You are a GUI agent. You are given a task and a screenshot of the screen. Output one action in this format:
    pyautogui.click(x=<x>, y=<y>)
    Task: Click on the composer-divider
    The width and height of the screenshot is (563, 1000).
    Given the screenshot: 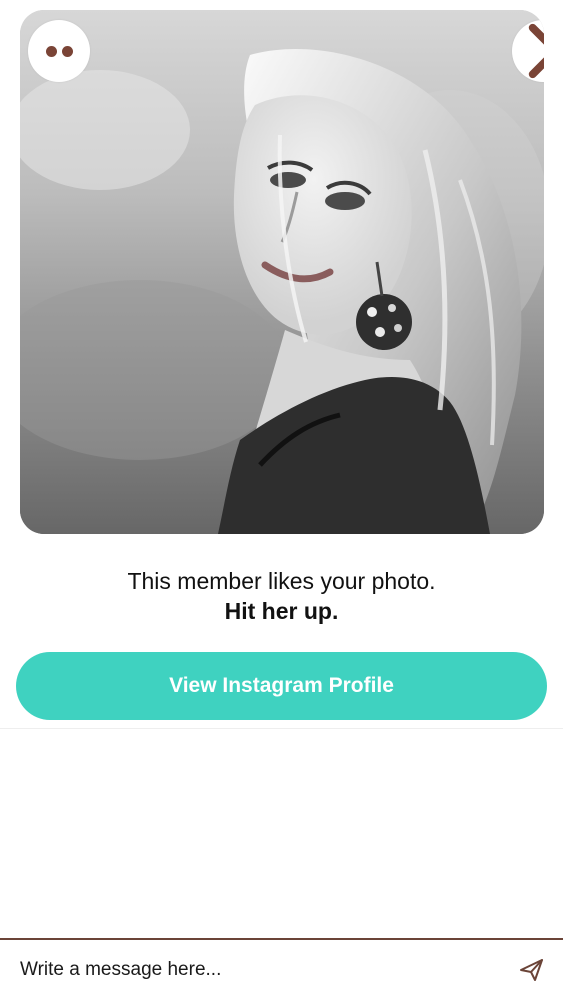 What is the action you would take?
    pyautogui.click(x=281, y=939)
    